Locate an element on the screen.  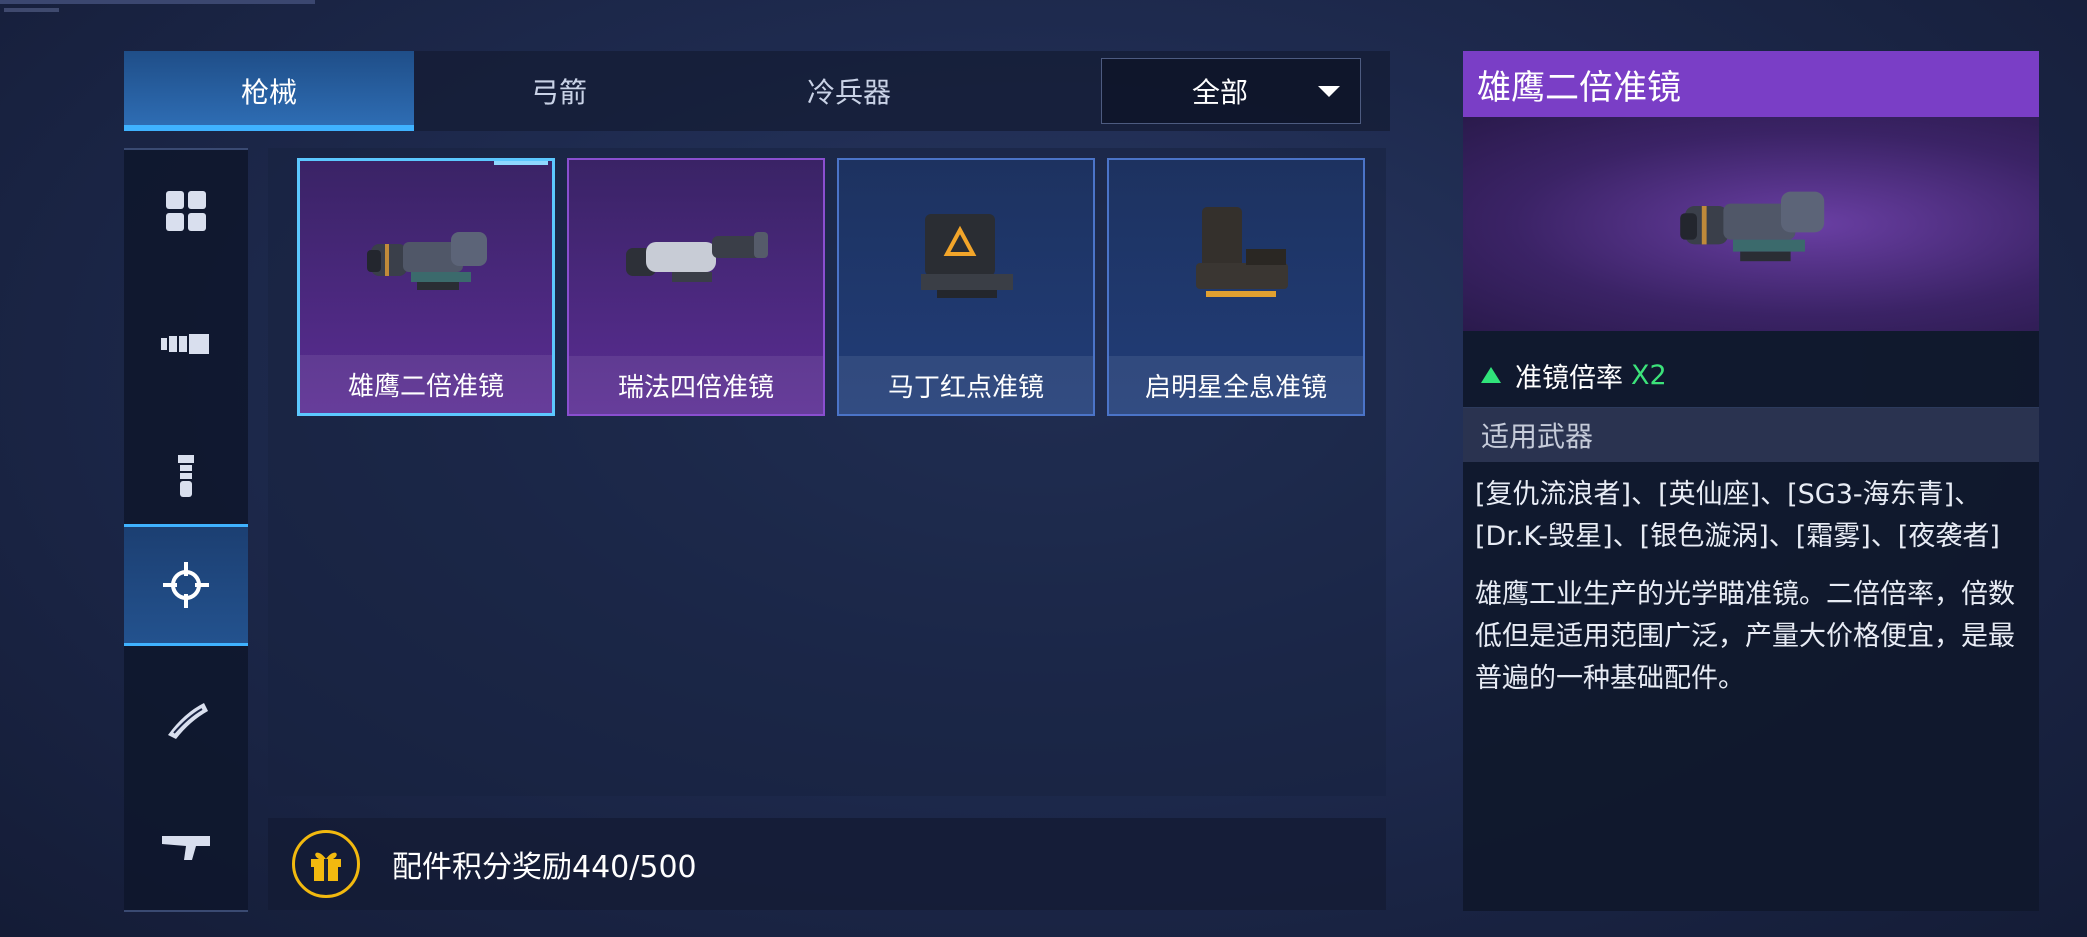
item-card-qimingxing-holo: 启明星全息准镜 is located at coordinates (1236, 287).